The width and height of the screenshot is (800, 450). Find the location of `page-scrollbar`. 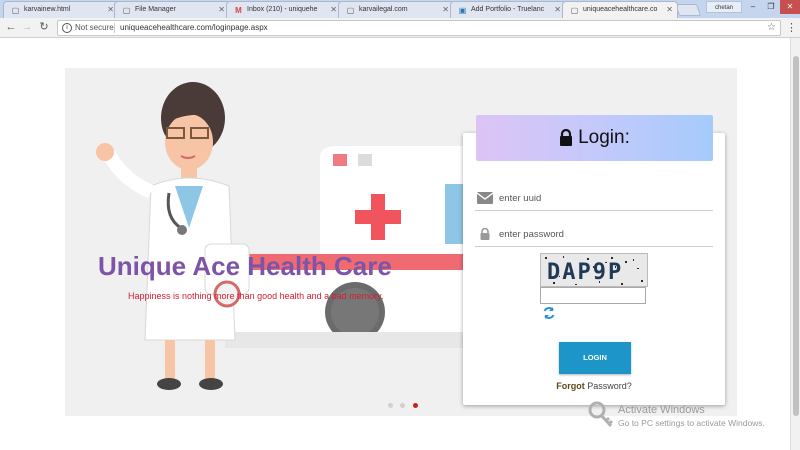

page-scrollbar is located at coordinates (795, 244).